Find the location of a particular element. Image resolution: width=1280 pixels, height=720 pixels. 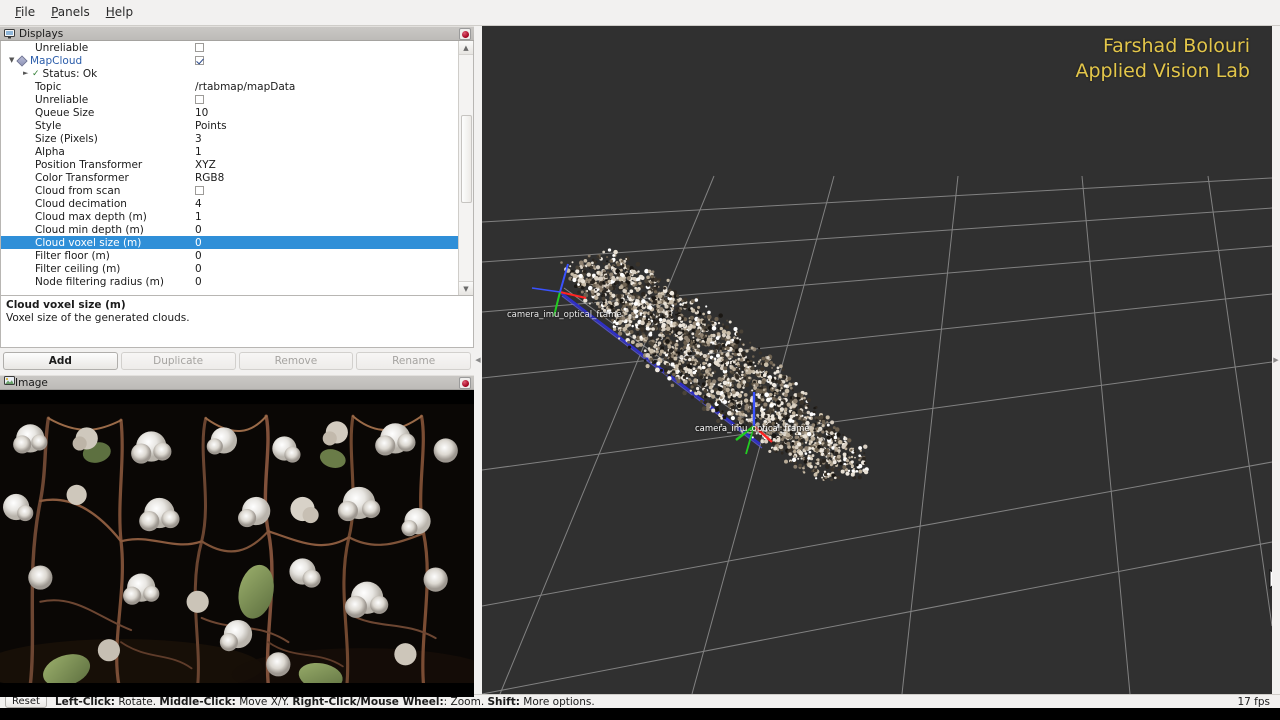

property-row: Queue Size 10 is located at coordinates (229, 112).